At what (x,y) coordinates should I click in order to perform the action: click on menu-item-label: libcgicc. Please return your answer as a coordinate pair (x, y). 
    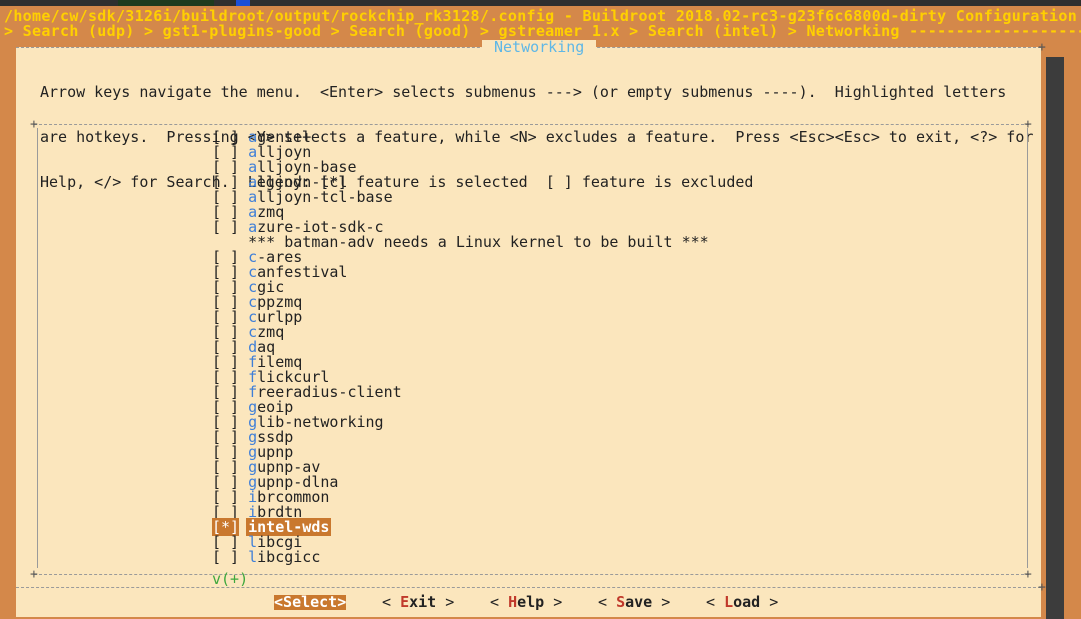
    Looking at the image, I should click on (284, 557).